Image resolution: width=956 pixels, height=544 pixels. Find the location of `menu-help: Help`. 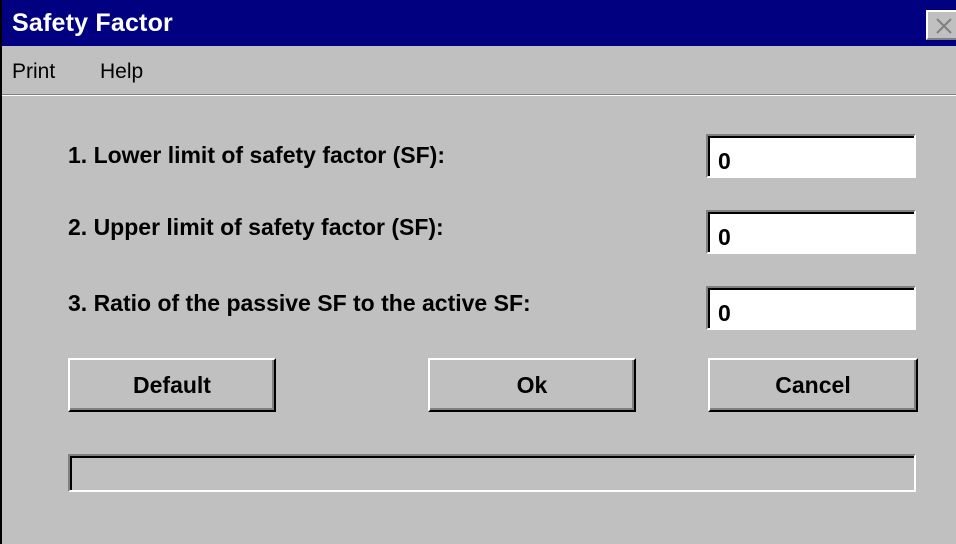

menu-help: Help is located at coordinates (121, 72).